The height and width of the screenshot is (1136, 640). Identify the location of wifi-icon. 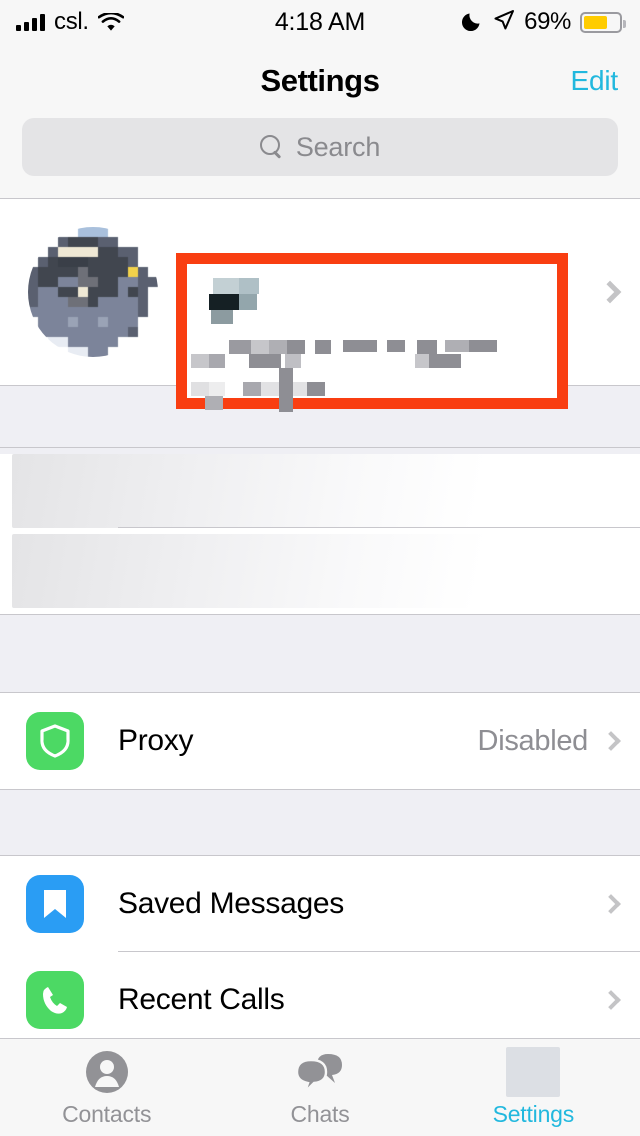
(111, 21).